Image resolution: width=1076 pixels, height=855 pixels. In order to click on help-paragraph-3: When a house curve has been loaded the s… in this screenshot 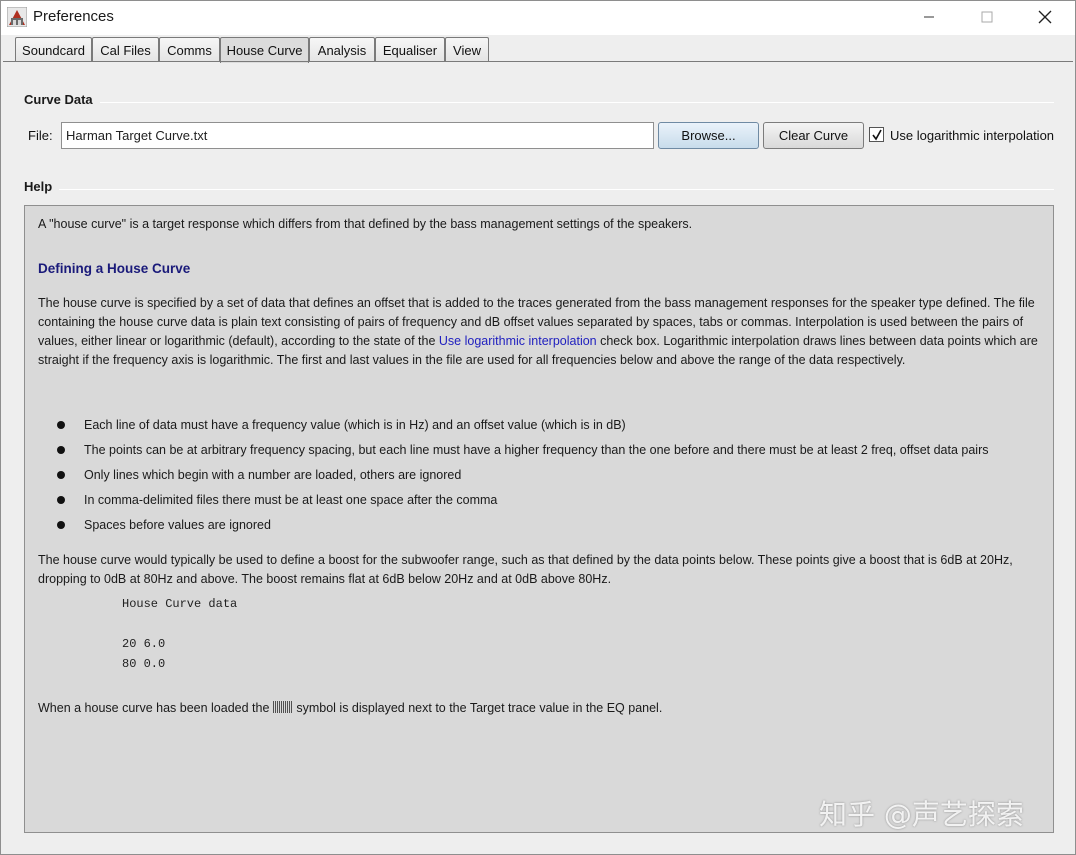, I will do `click(538, 708)`.